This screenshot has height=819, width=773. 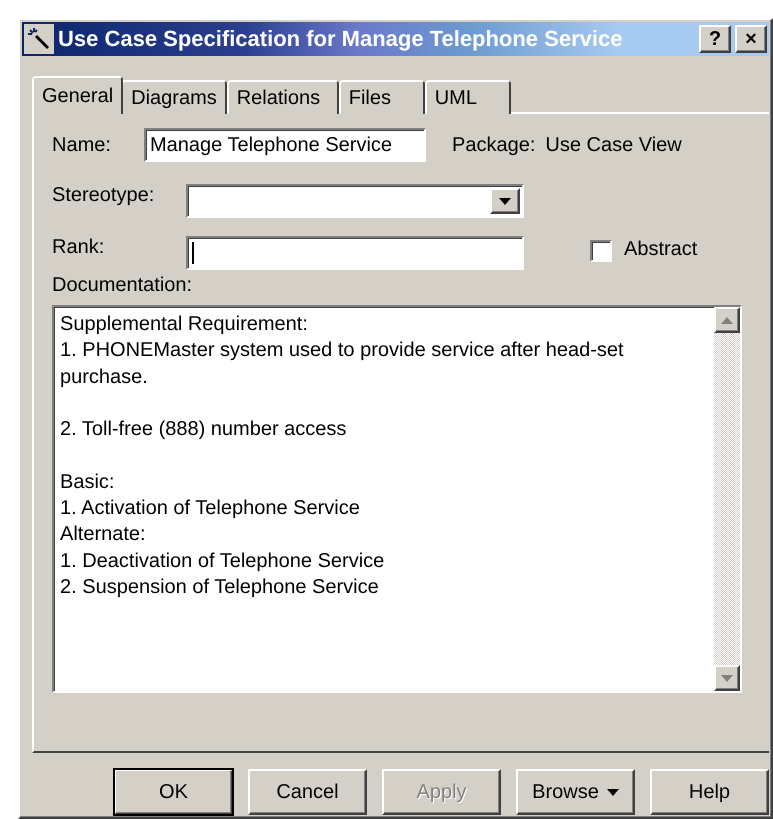 What do you see at coordinates (174, 97) in the screenshot?
I see `tab: Diagrams` at bounding box center [174, 97].